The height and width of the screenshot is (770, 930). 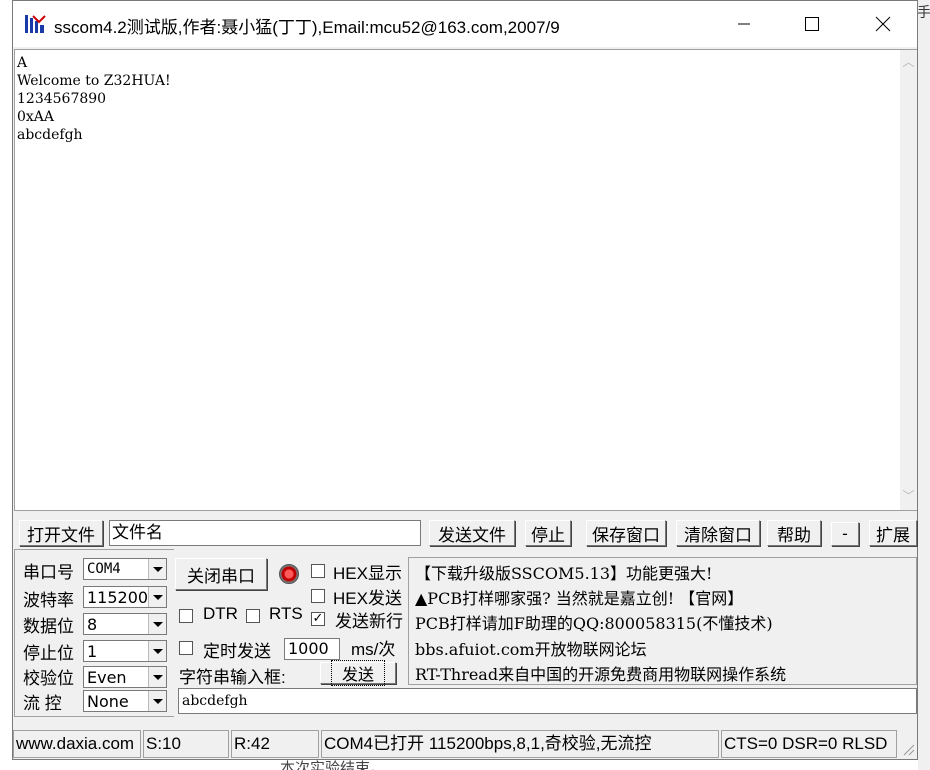 What do you see at coordinates (77, 744) in the screenshot?
I see `status-website: www.daxia.com` at bounding box center [77, 744].